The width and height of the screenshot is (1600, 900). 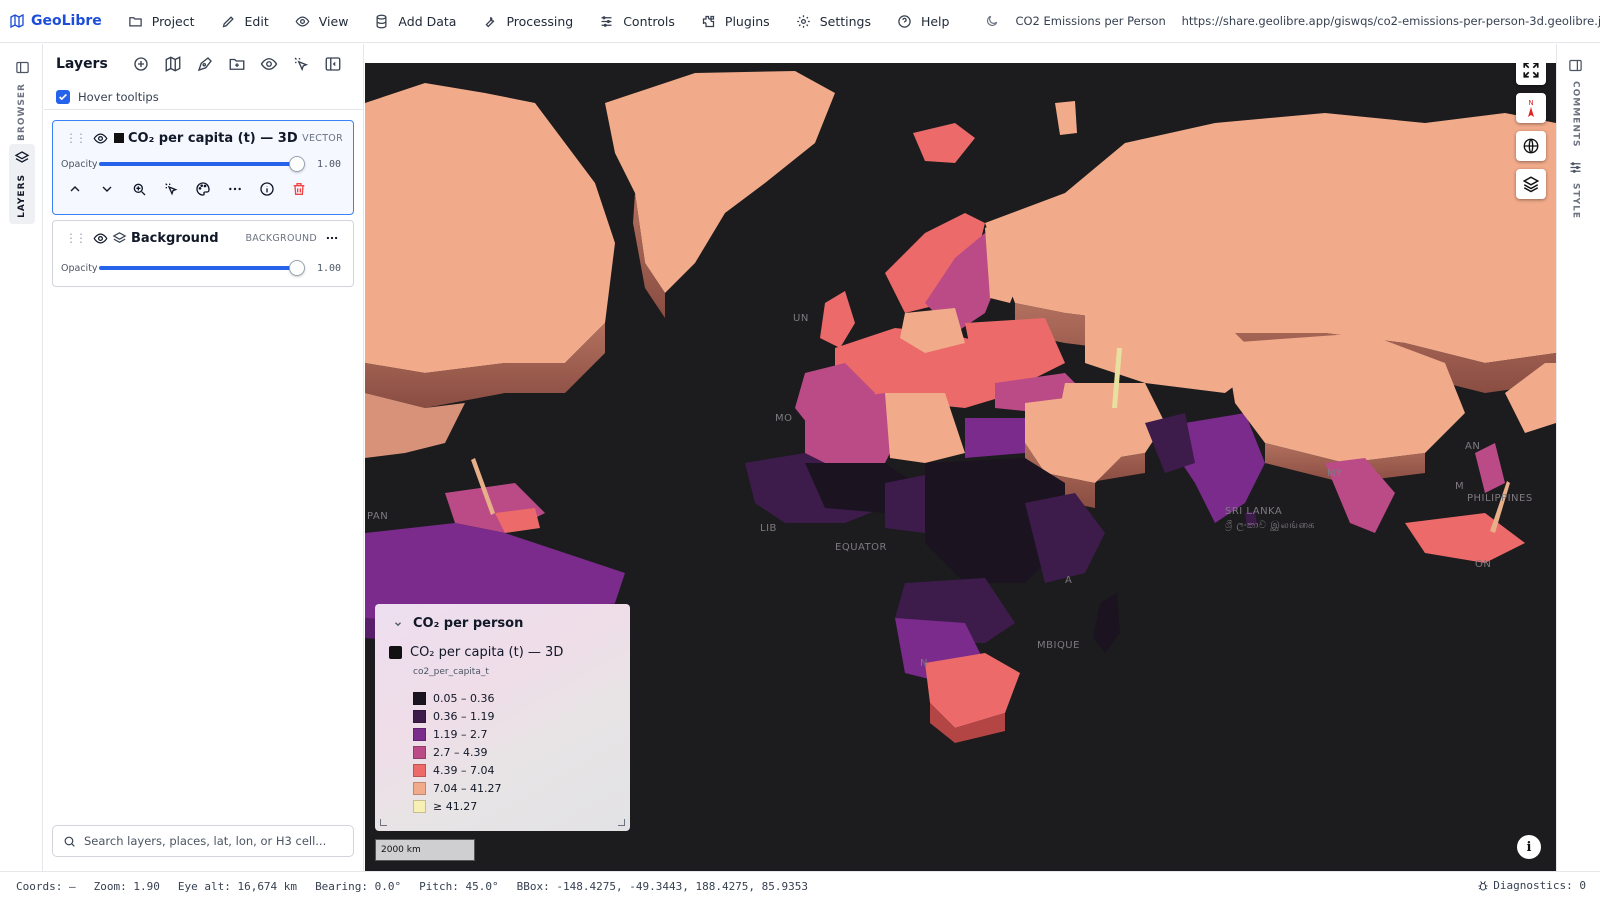 I want to click on help-icon, so click(x=904, y=21).